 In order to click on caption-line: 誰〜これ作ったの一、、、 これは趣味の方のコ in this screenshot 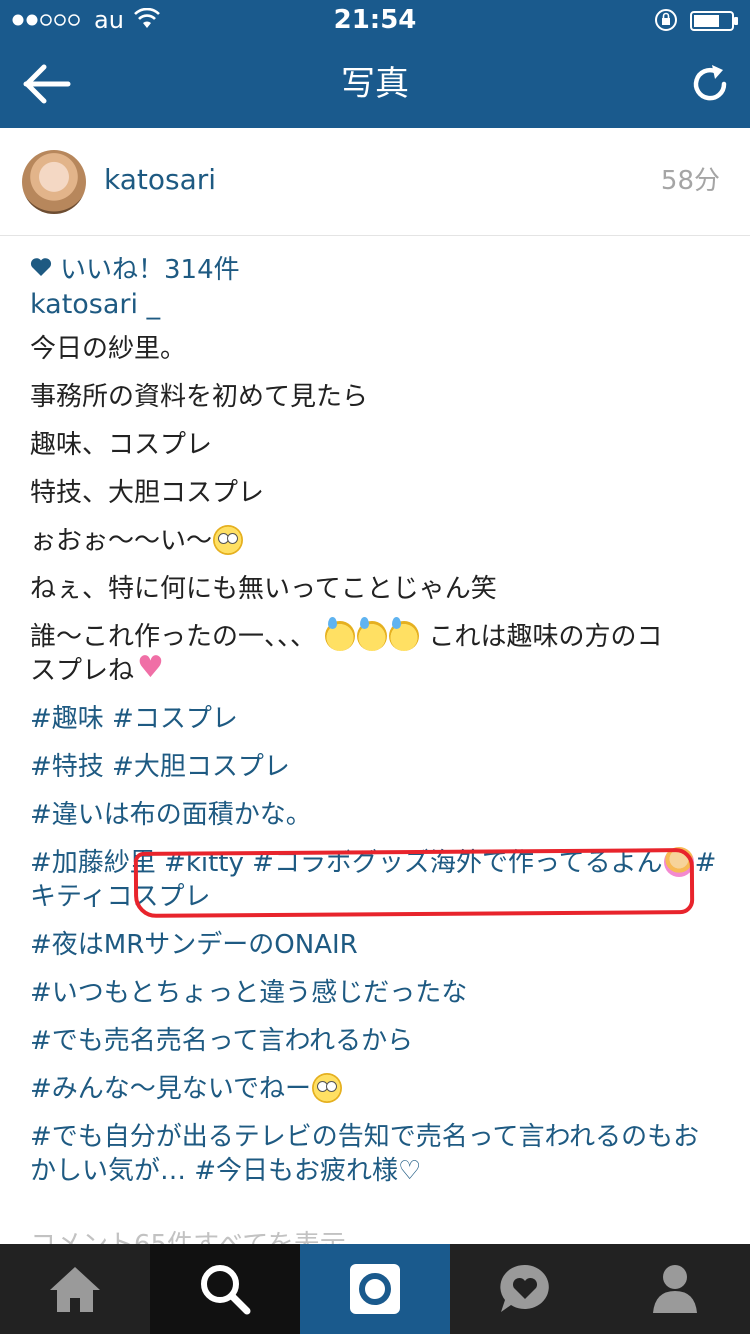, I will do `click(375, 635)`.